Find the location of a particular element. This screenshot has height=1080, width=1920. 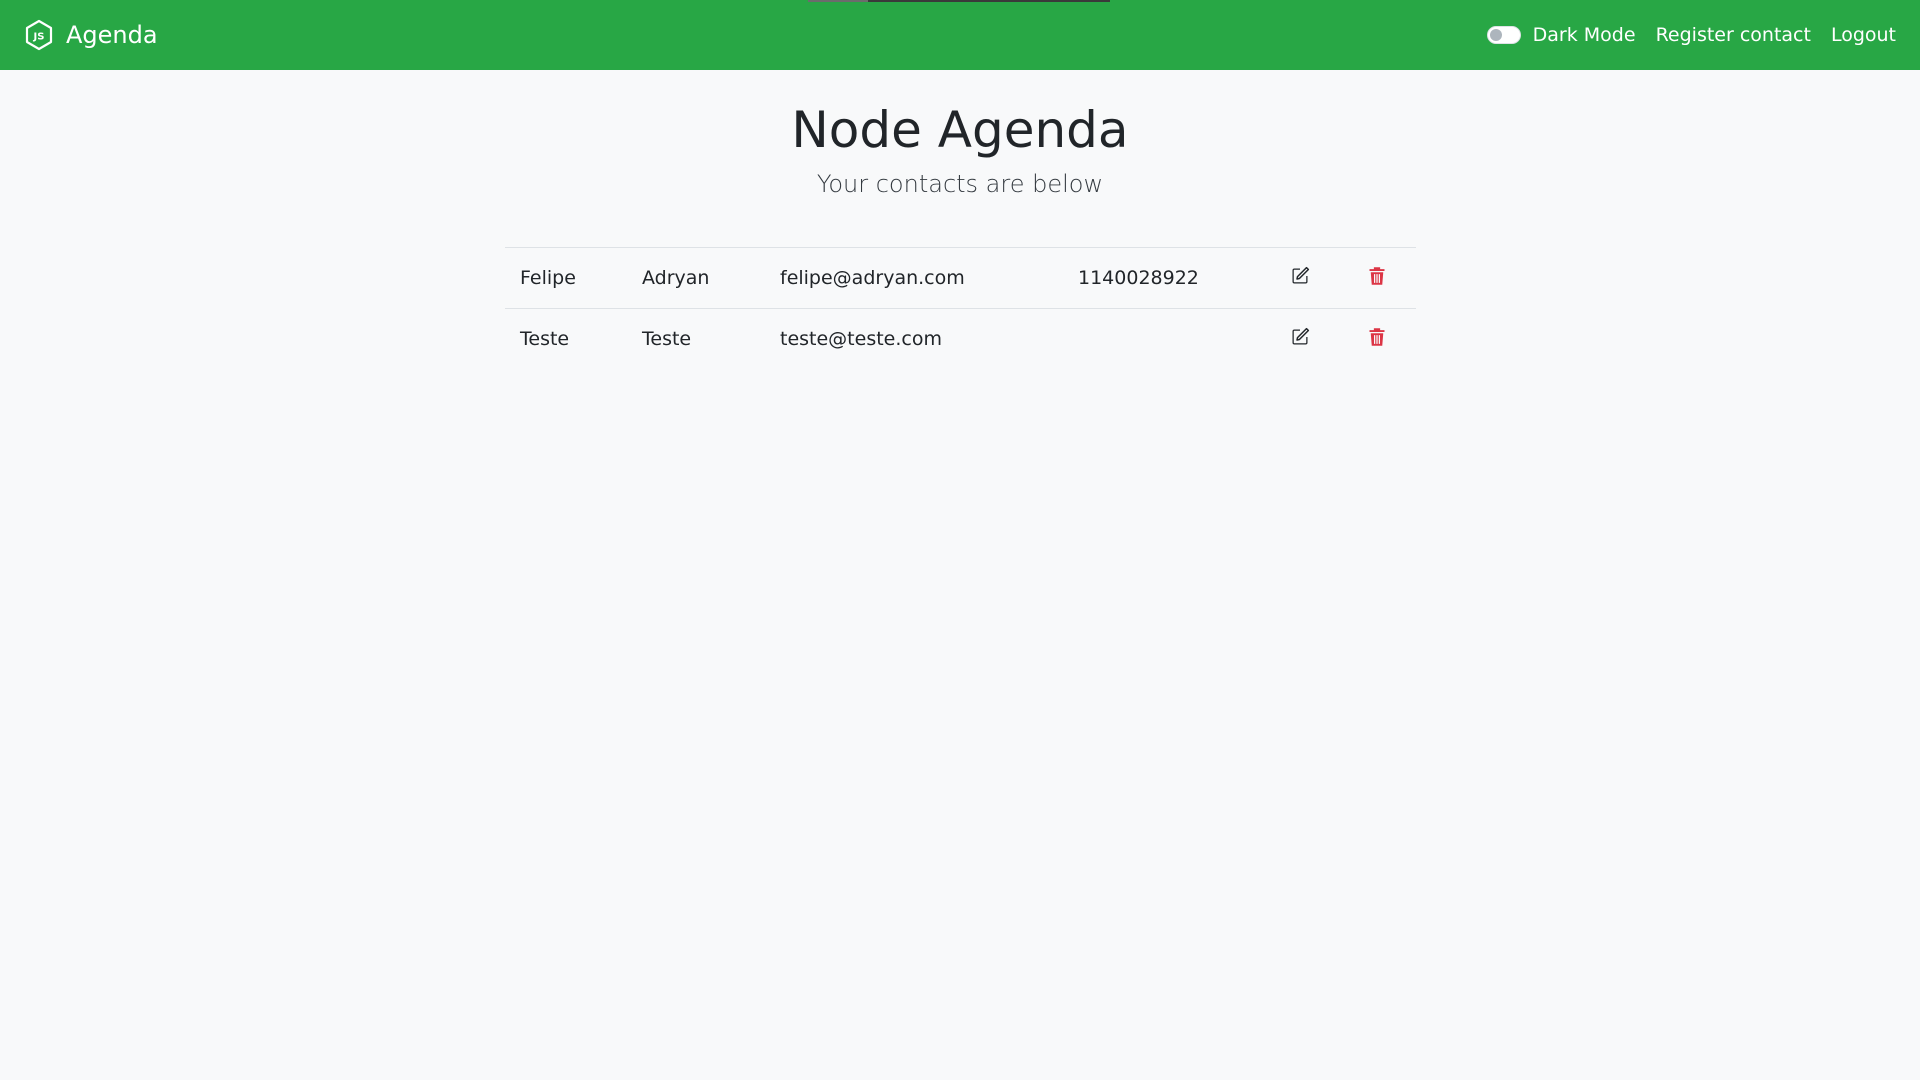

logout-link: Logout is located at coordinates (1863, 35).